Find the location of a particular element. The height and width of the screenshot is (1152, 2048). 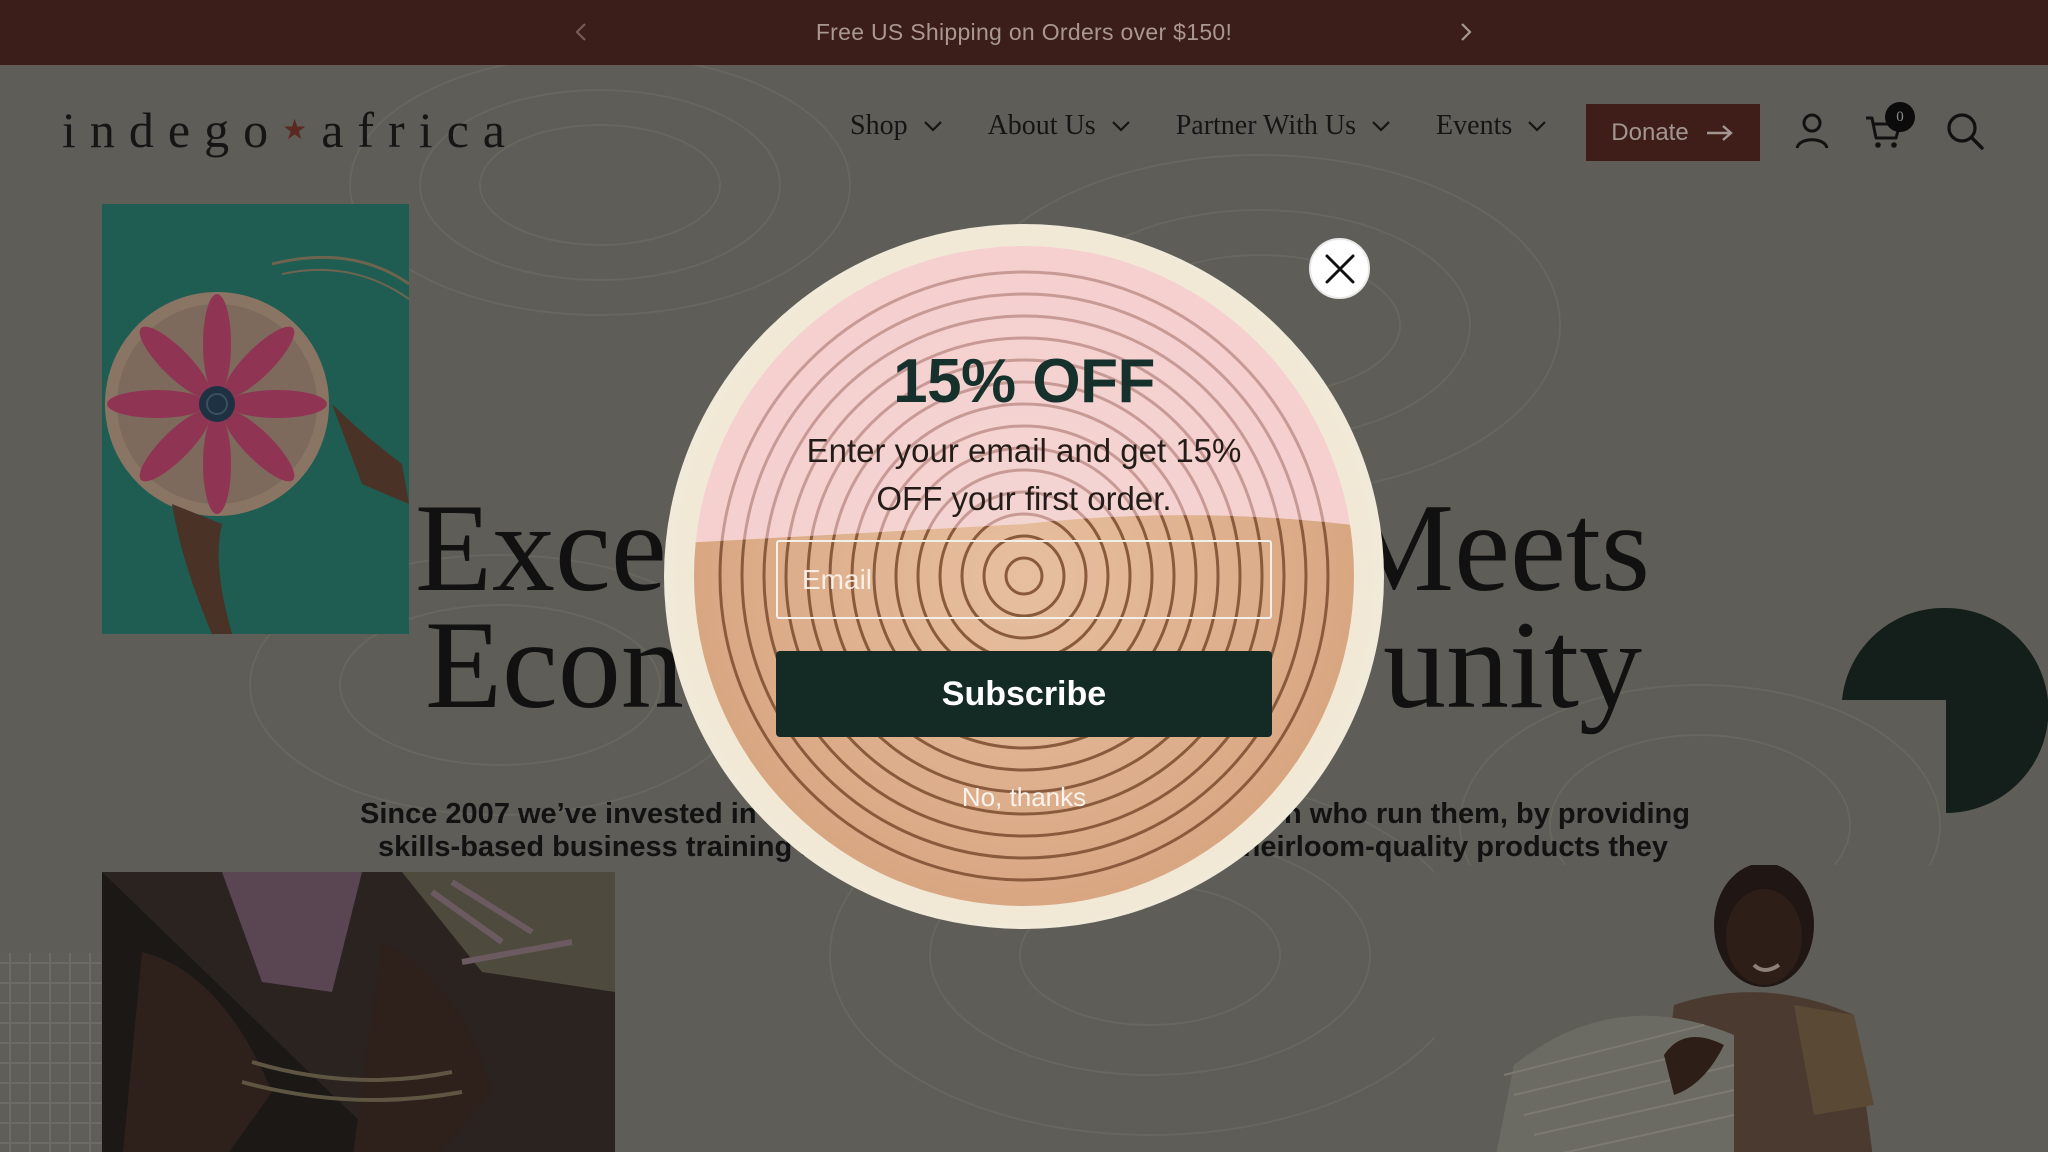

donate-button: Donate is located at coordinates (1673, 132).